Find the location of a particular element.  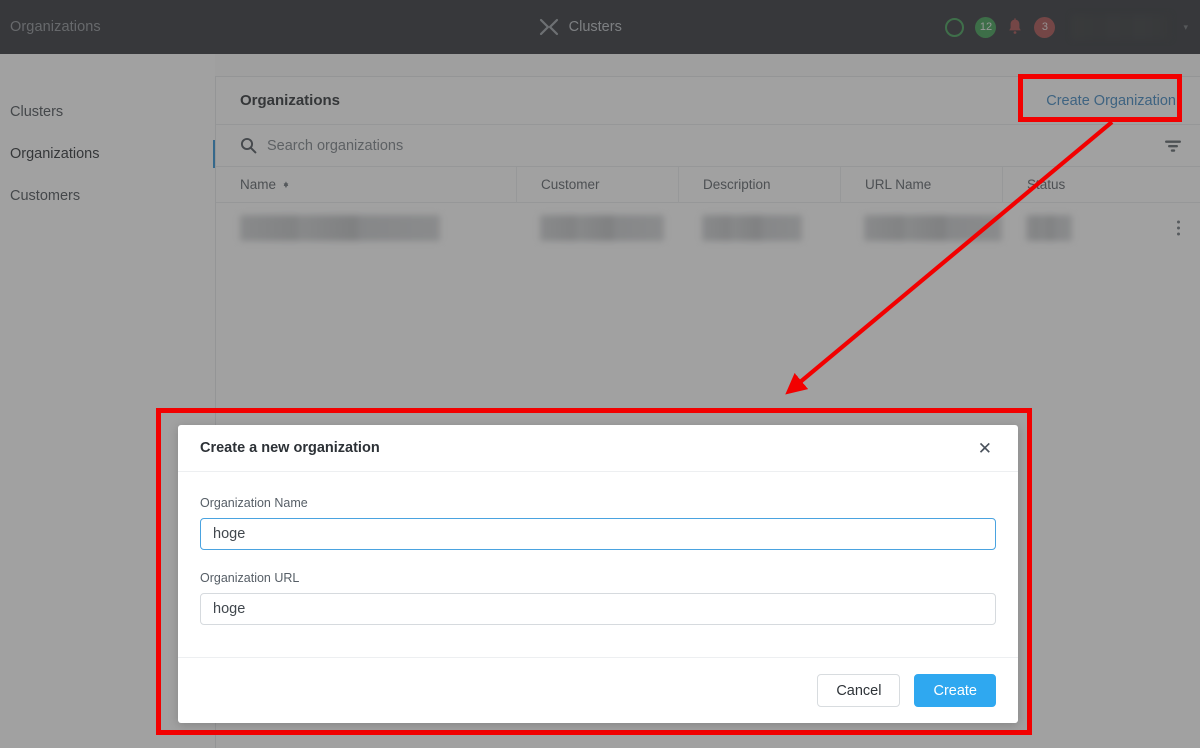

organization-url-label: Organization URL is located at coordinates (250, 578).